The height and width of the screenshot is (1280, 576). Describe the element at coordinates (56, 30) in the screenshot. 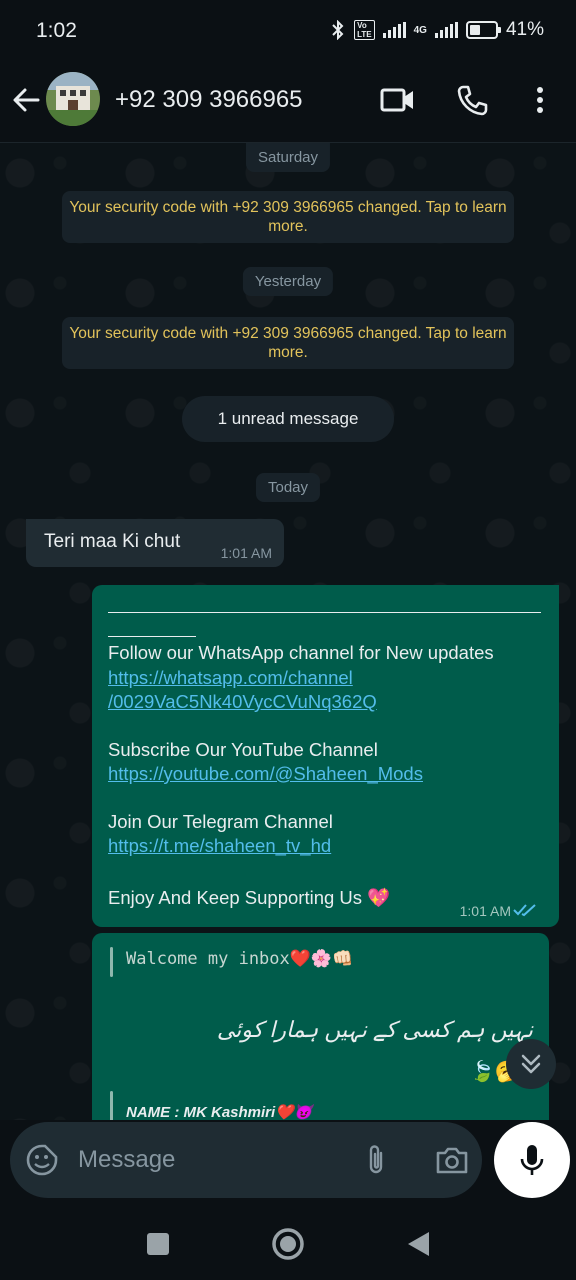

I see `status-time: 1:02` at that location.